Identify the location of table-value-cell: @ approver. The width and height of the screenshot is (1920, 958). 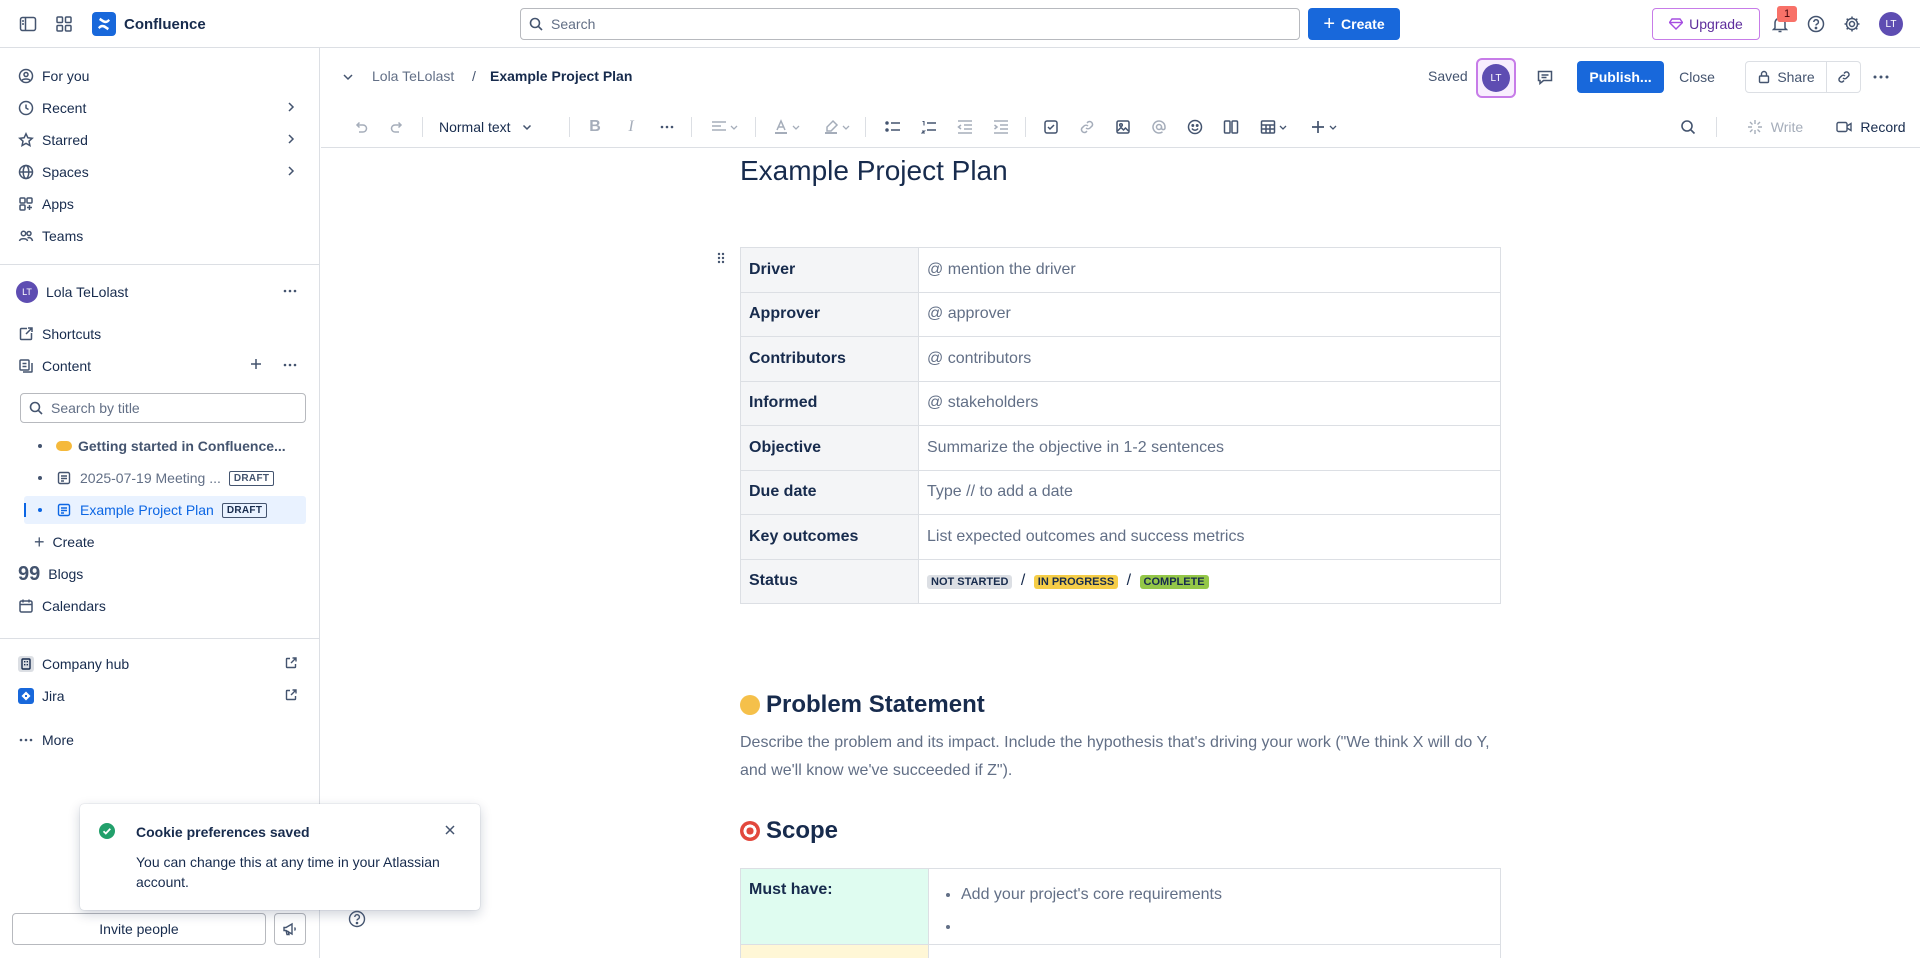
(1209, 314).